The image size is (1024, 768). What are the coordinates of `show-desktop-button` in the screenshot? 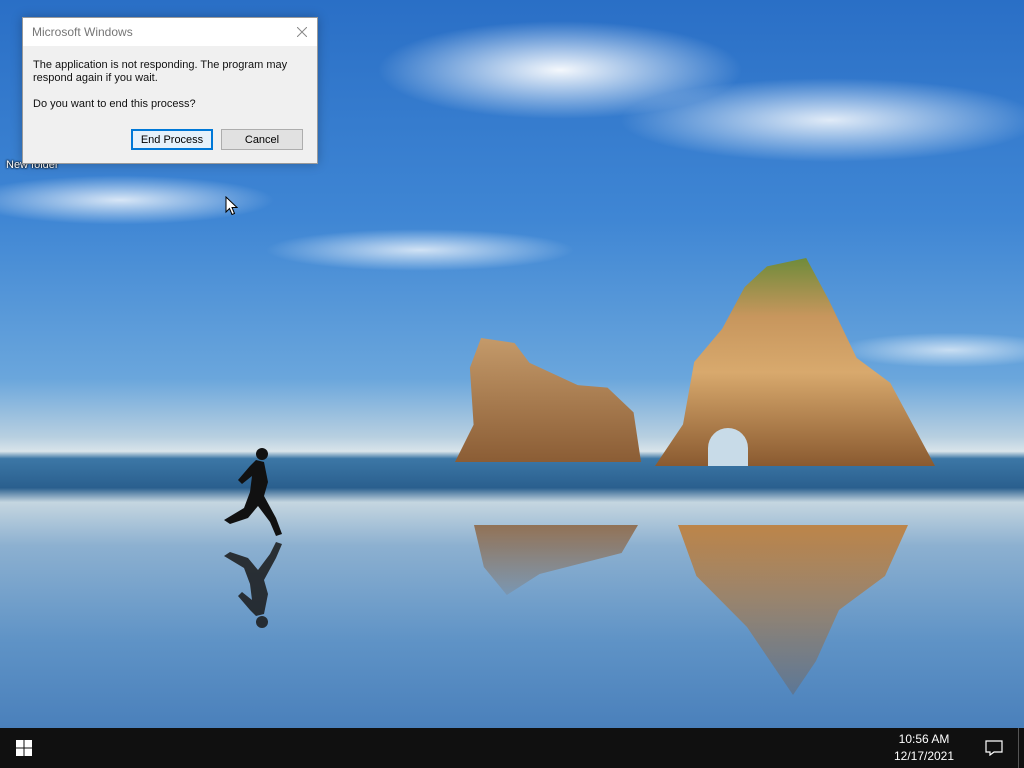 It's located at (1021, 748).